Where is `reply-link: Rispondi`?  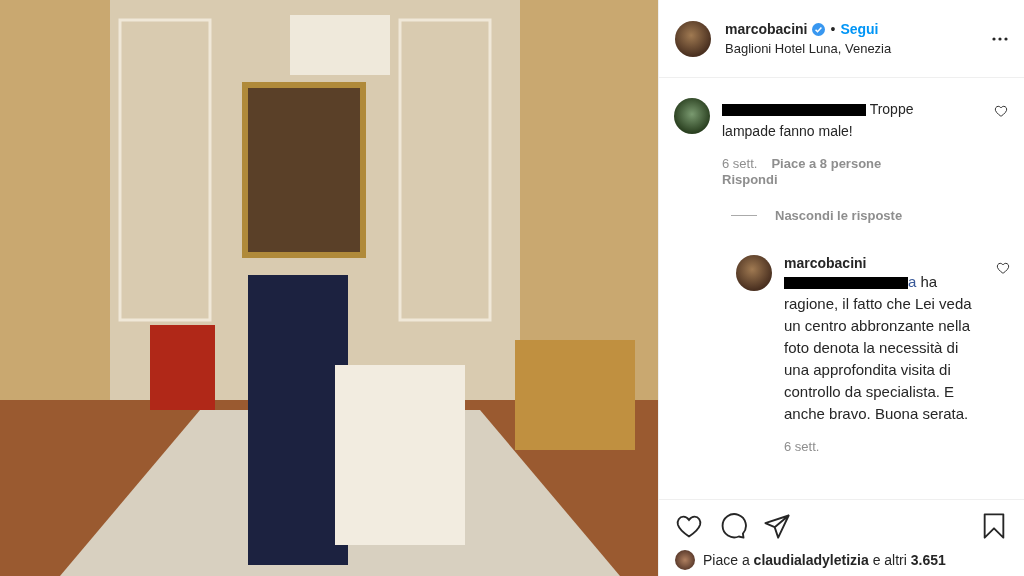
reply-link: Rispondi is located at coordinates (750, 180).